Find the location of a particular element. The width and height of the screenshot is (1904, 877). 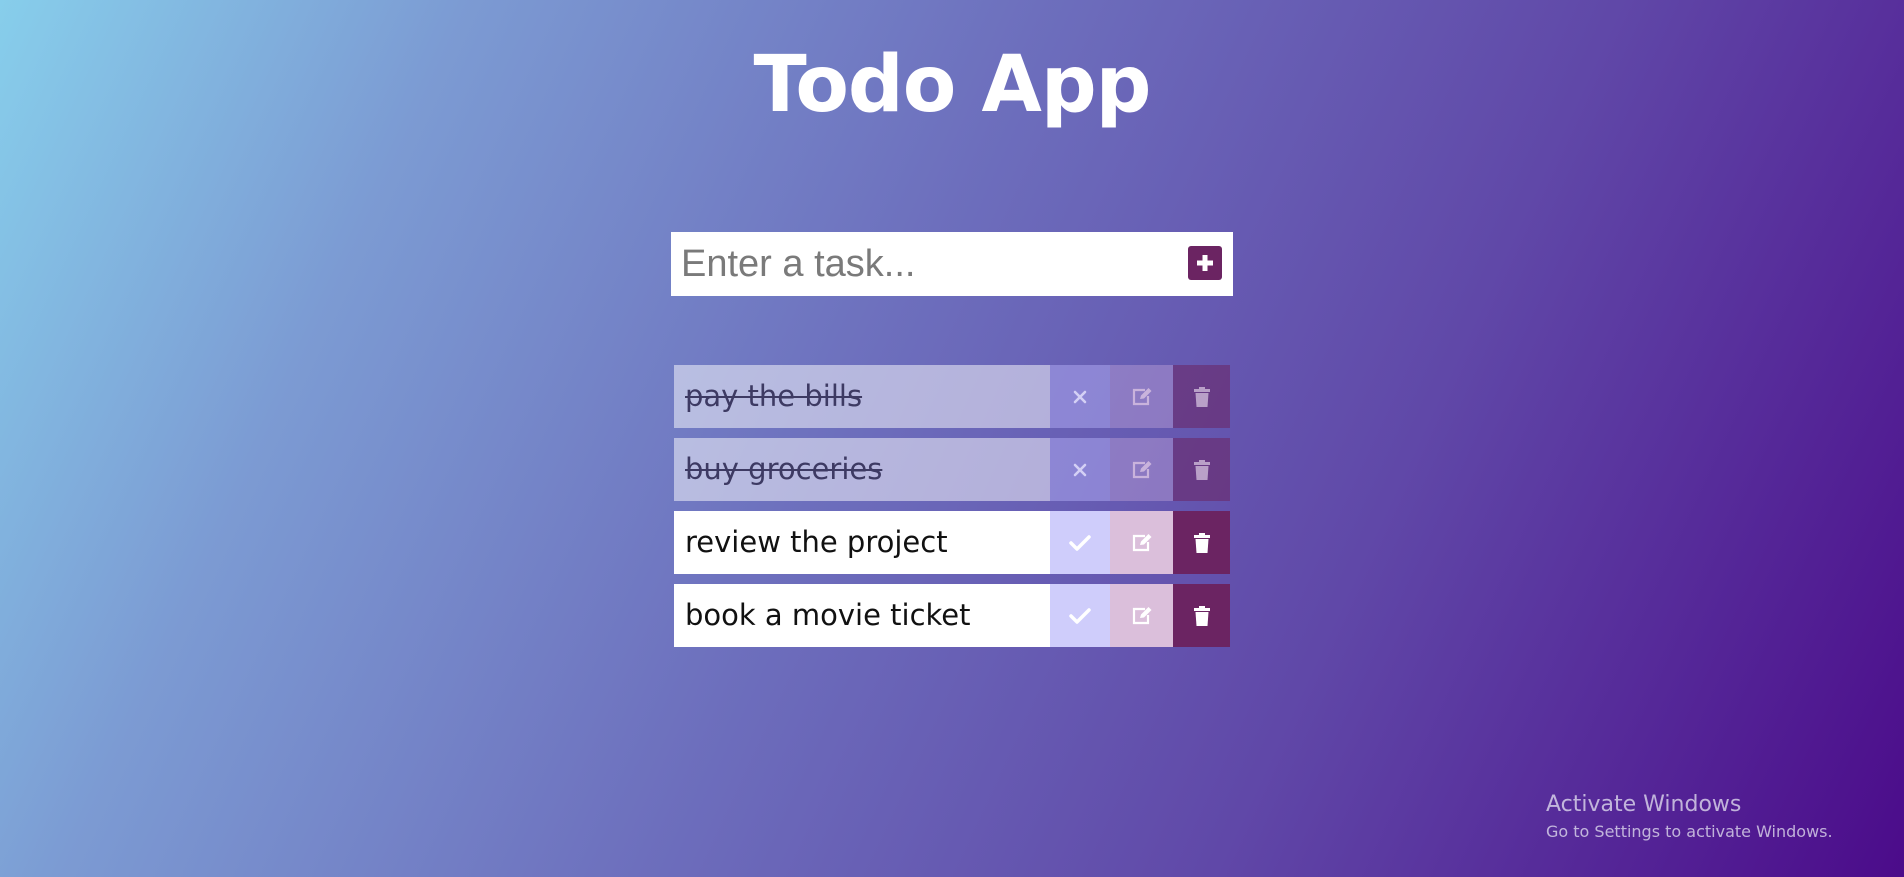

todo-item: buy groceries is located at coordinates (952, 469).